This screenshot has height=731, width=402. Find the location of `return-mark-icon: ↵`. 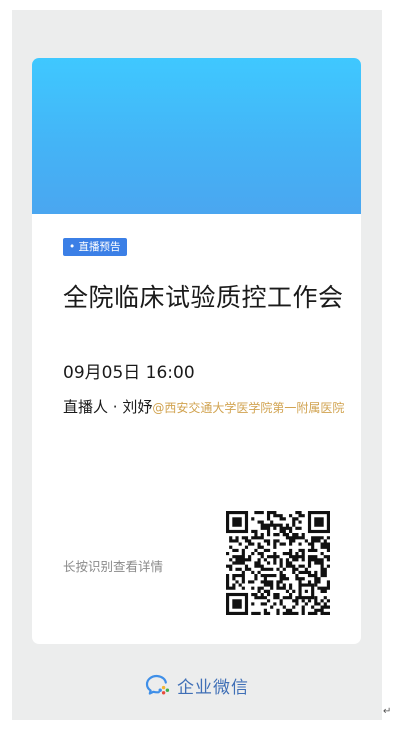

return-mark-icon: ↵ is located at coordinates (387, 711).